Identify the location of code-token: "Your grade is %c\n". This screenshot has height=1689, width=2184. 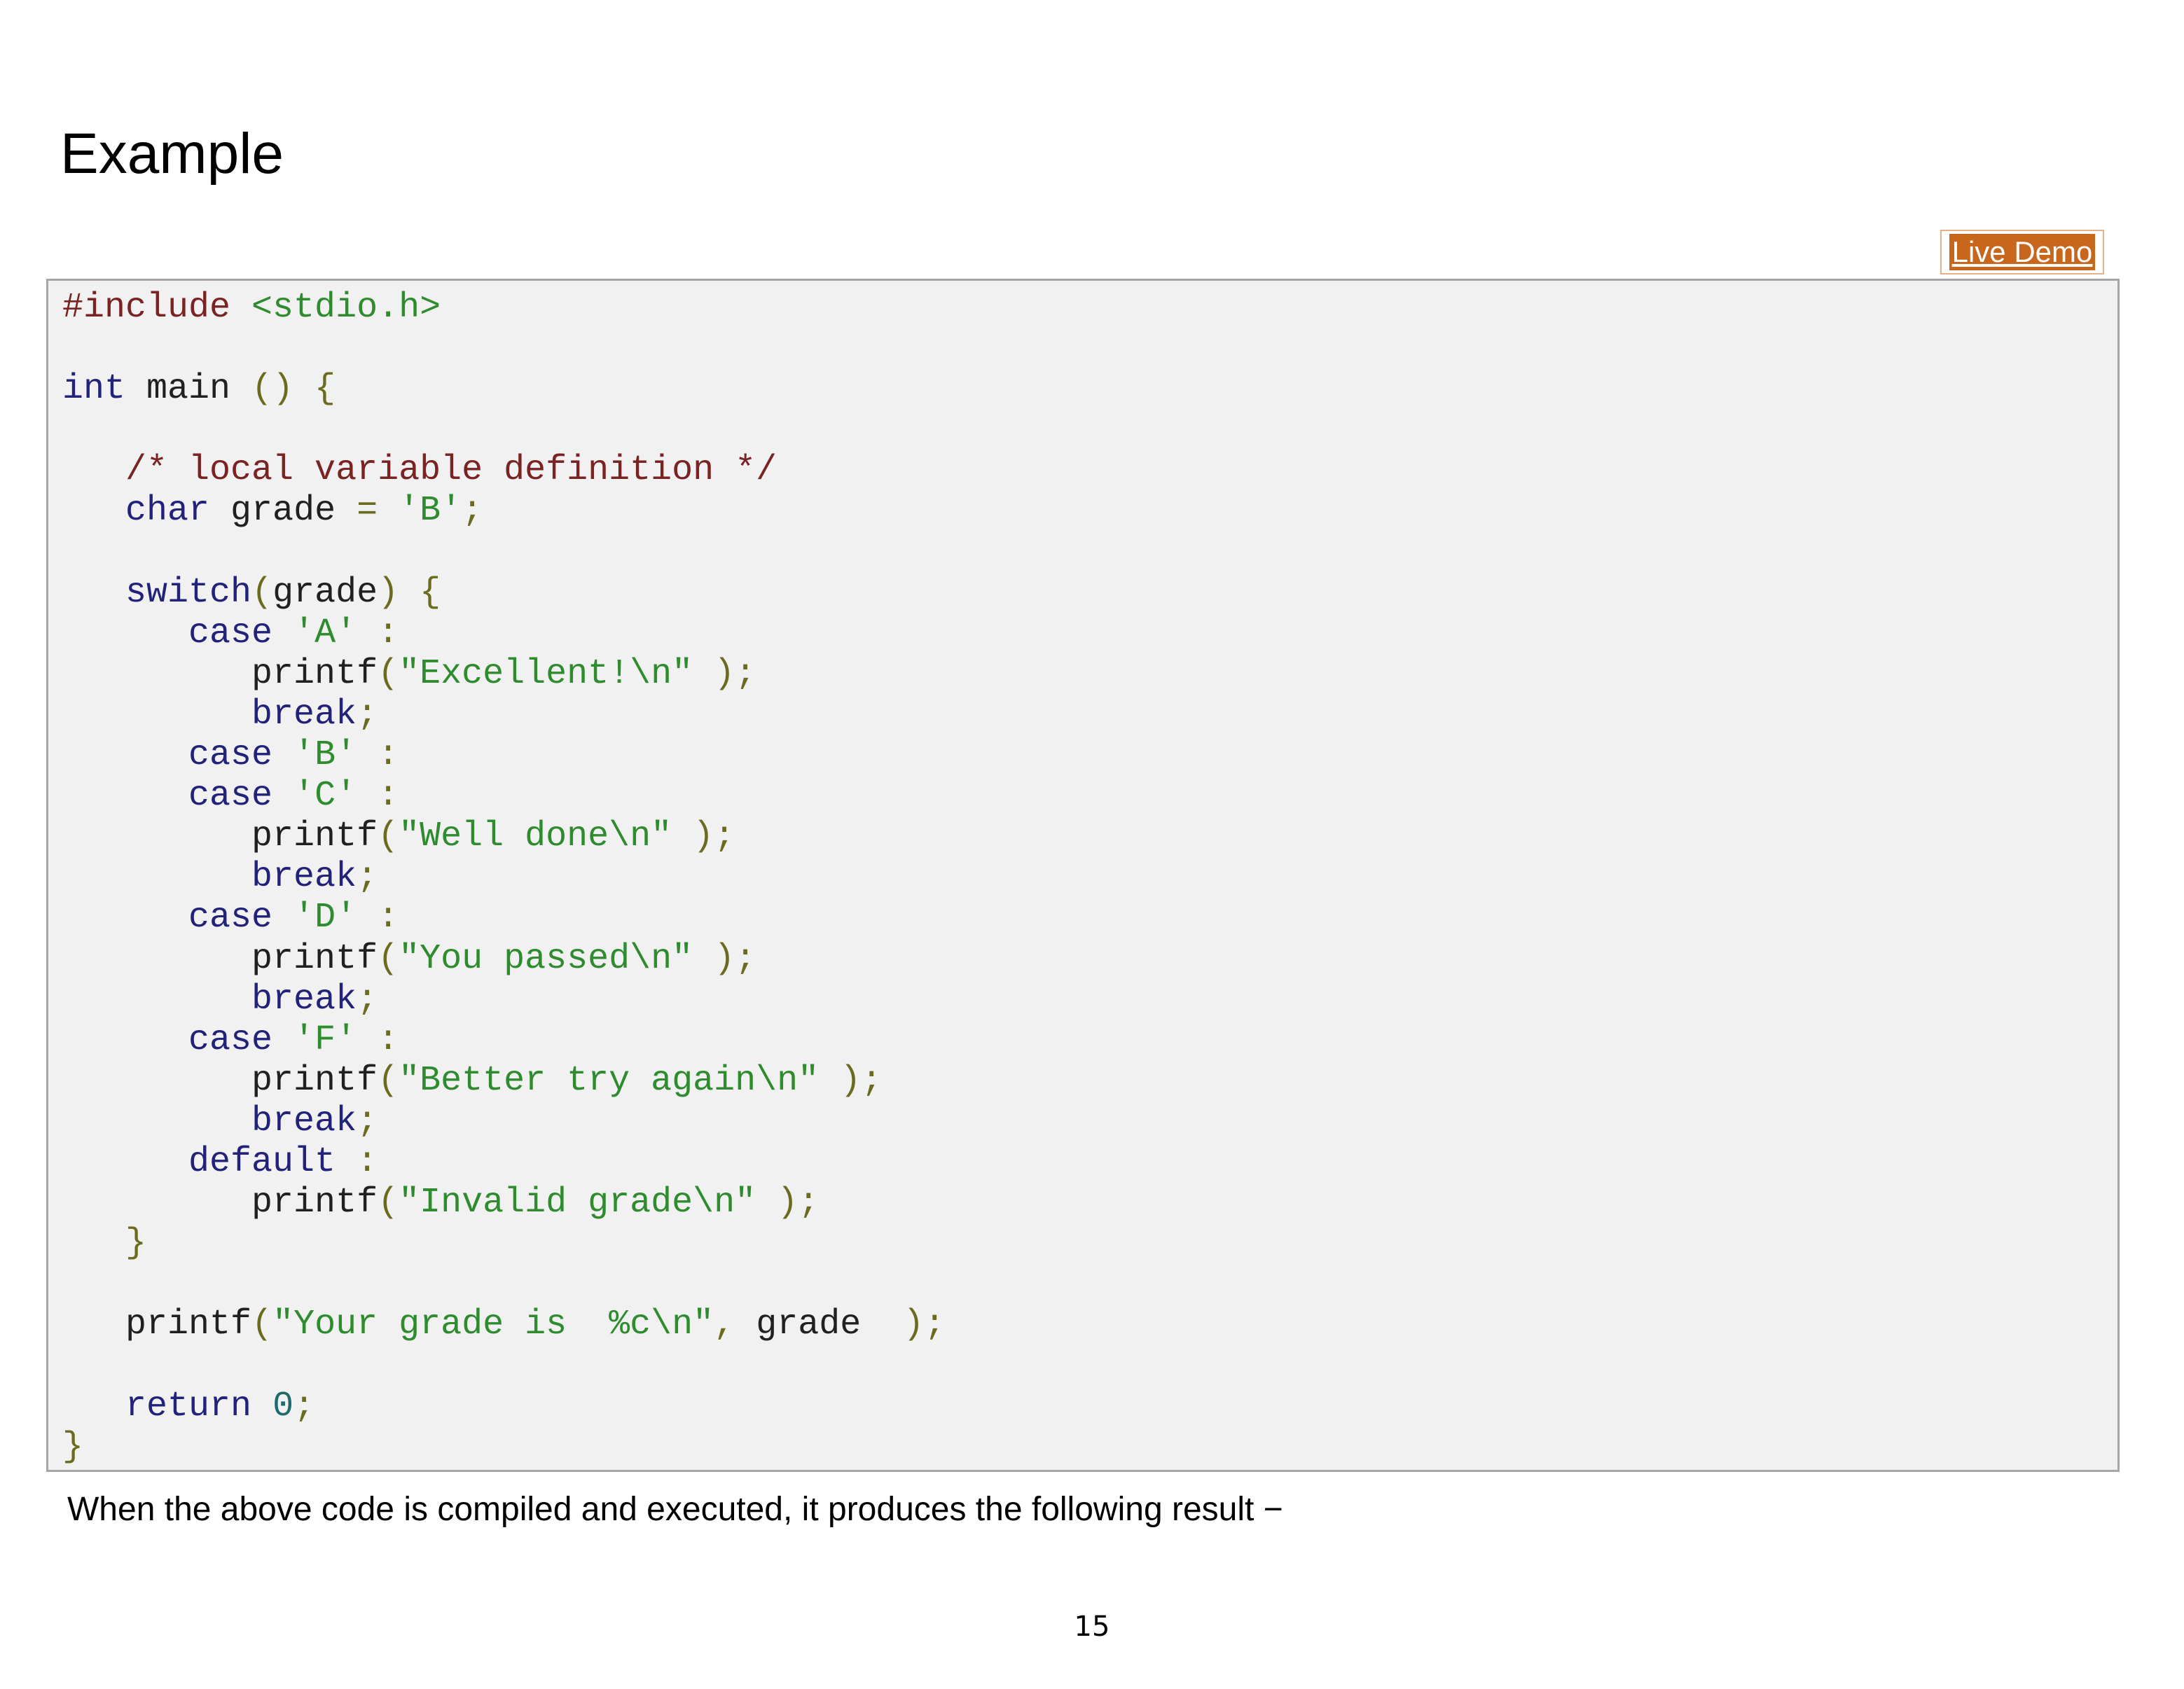
(493, 1325).